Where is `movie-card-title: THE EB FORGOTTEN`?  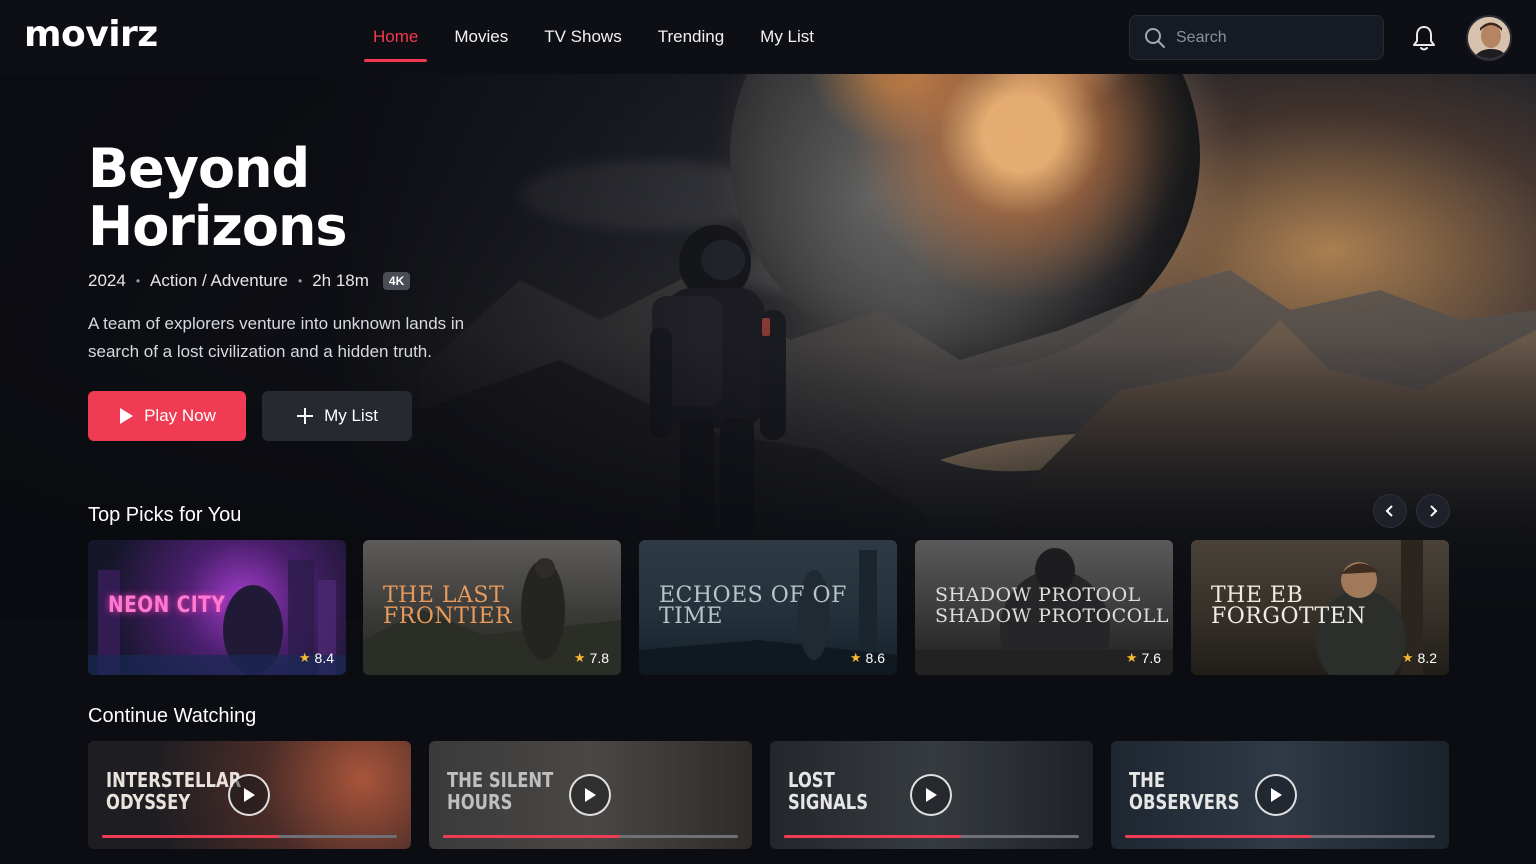
movie-card-title: THE EB FORGOTTEN is located at coordinates (1289, 606).